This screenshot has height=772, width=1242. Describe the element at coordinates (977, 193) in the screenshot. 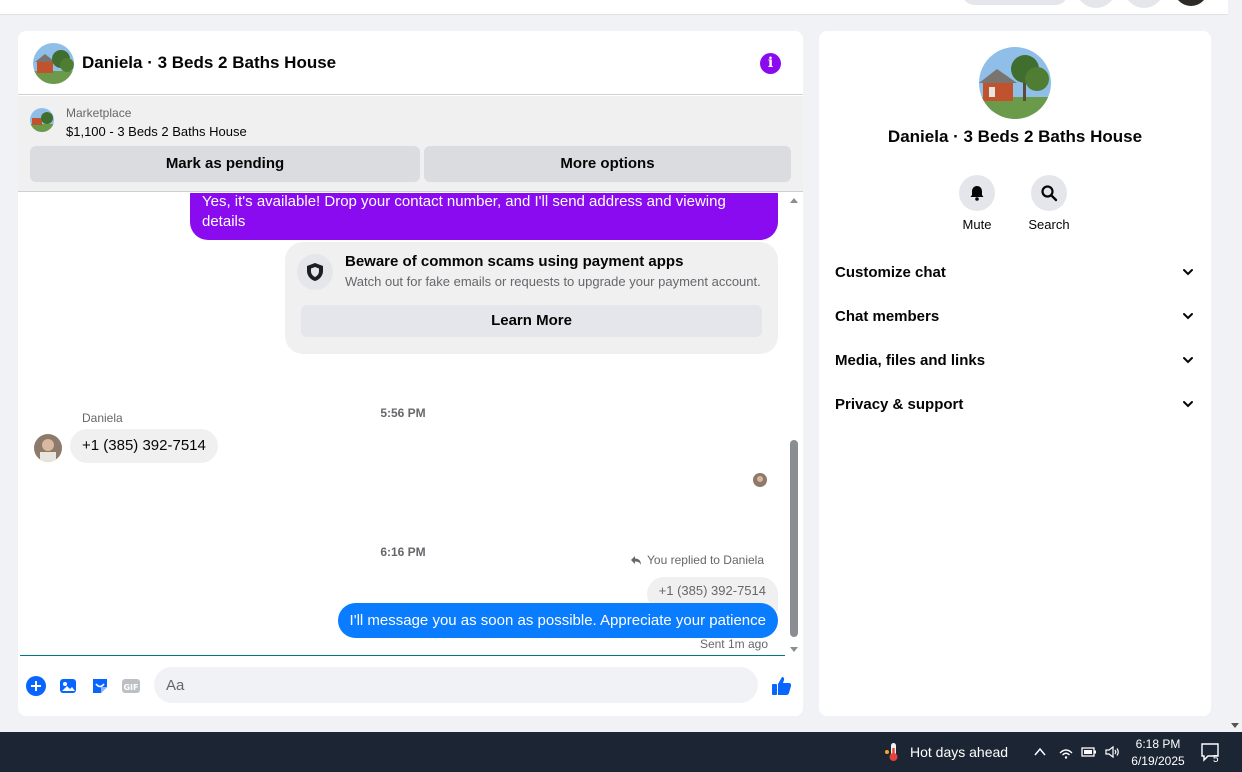

I see `bell-icon` at that location.